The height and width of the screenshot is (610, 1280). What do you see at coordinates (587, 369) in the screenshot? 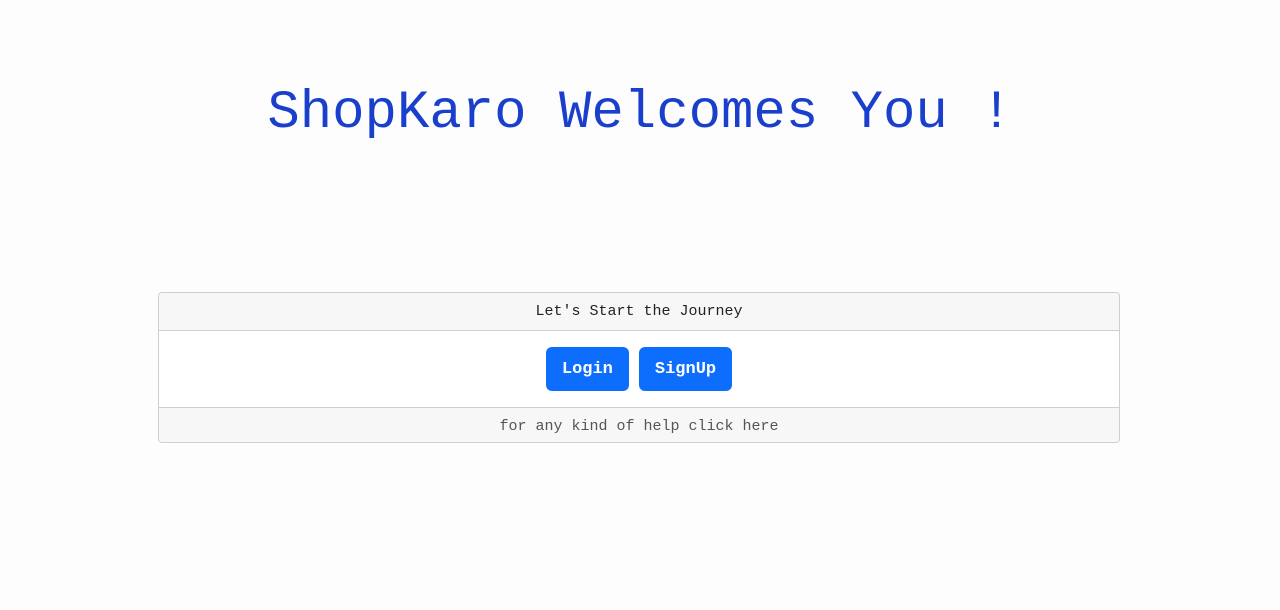
I see `login-button: Login` at bounding box center [587, 369].